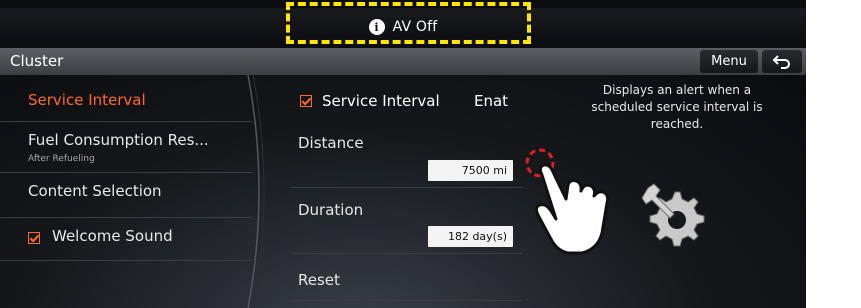 This screenshot has width=861, height=308. Describe the element at coordinates (381, 101) in the screenshot. I see `service-interval-label: Service Interval` at that location.